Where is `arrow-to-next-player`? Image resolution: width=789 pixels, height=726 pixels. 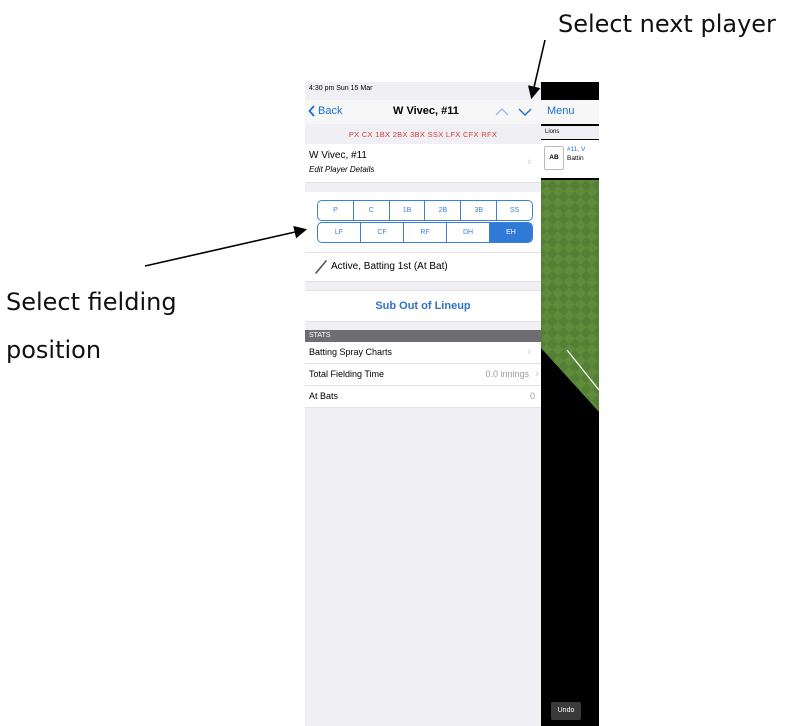 arrow-to-next-player is located at coordinates (536, 69).